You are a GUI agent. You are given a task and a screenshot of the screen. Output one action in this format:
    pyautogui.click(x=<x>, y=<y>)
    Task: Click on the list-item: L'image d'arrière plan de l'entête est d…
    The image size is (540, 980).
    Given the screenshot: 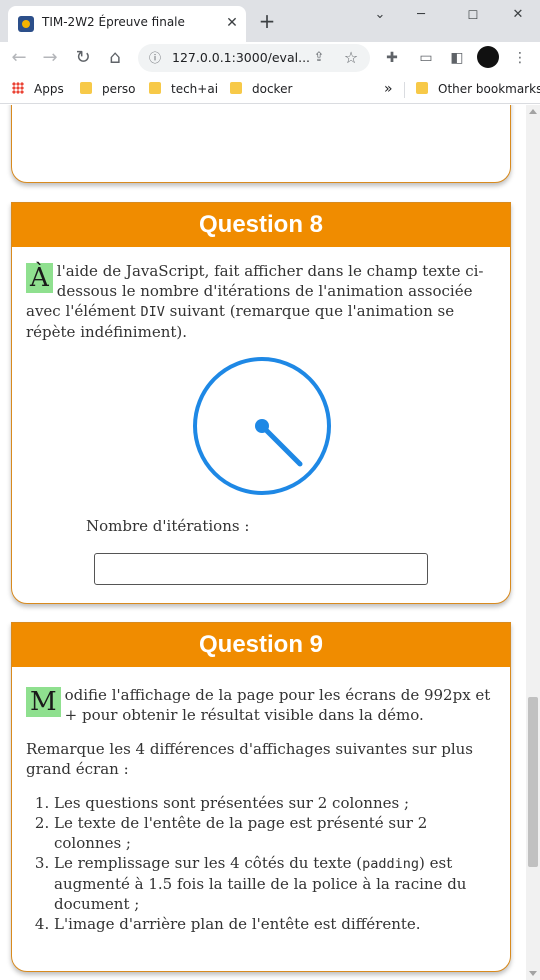 What is the action you would take?
    pyautogui.click(x=275, y=924)
    